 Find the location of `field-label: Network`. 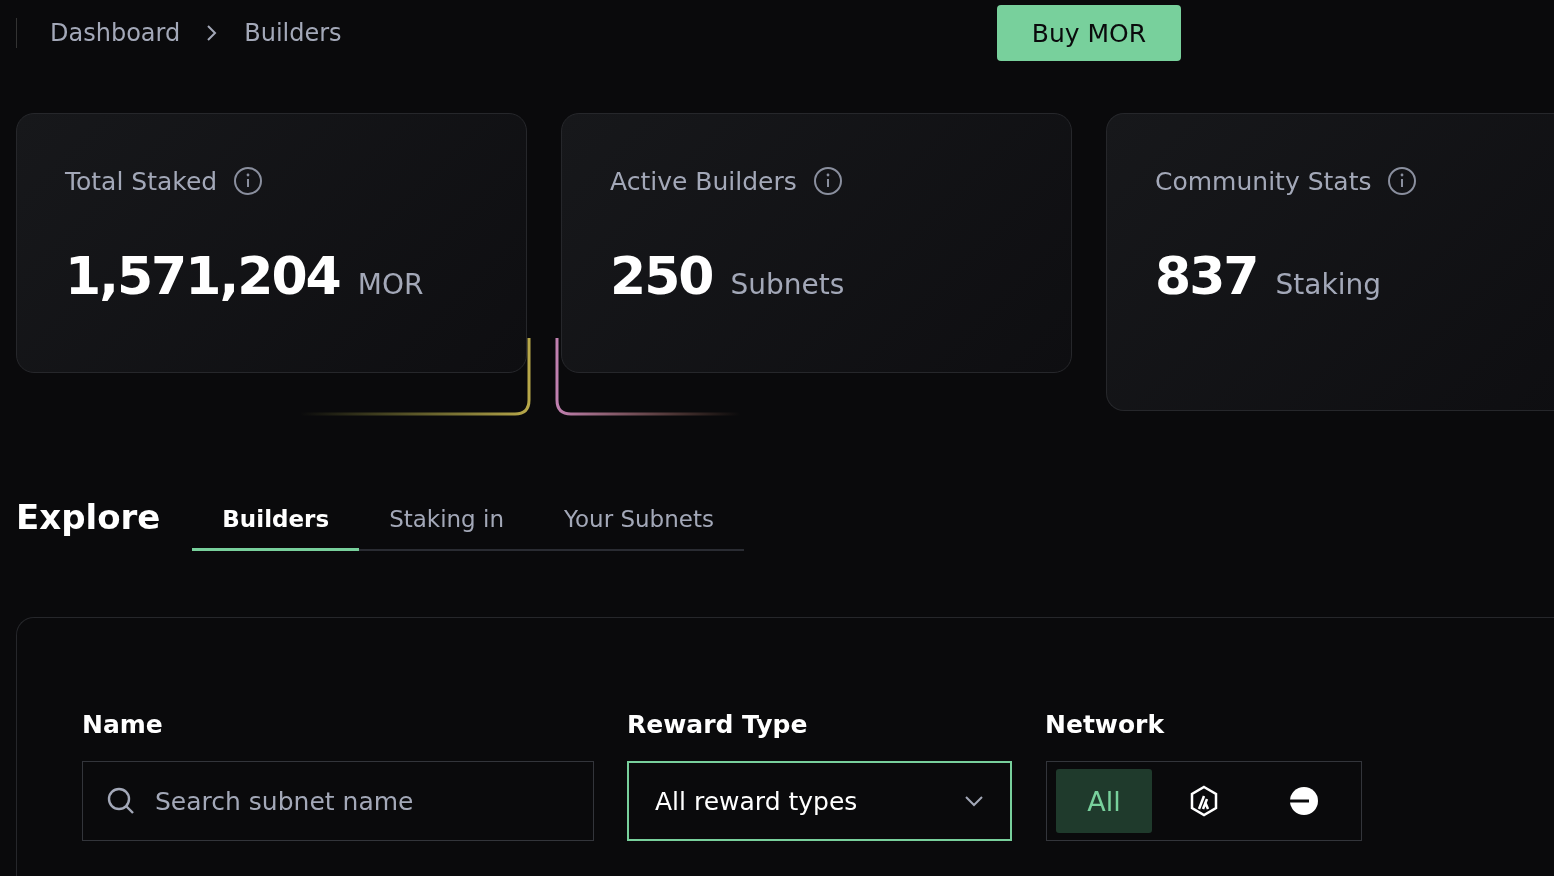

field-label: Network is located at coordinates (1105, 724).